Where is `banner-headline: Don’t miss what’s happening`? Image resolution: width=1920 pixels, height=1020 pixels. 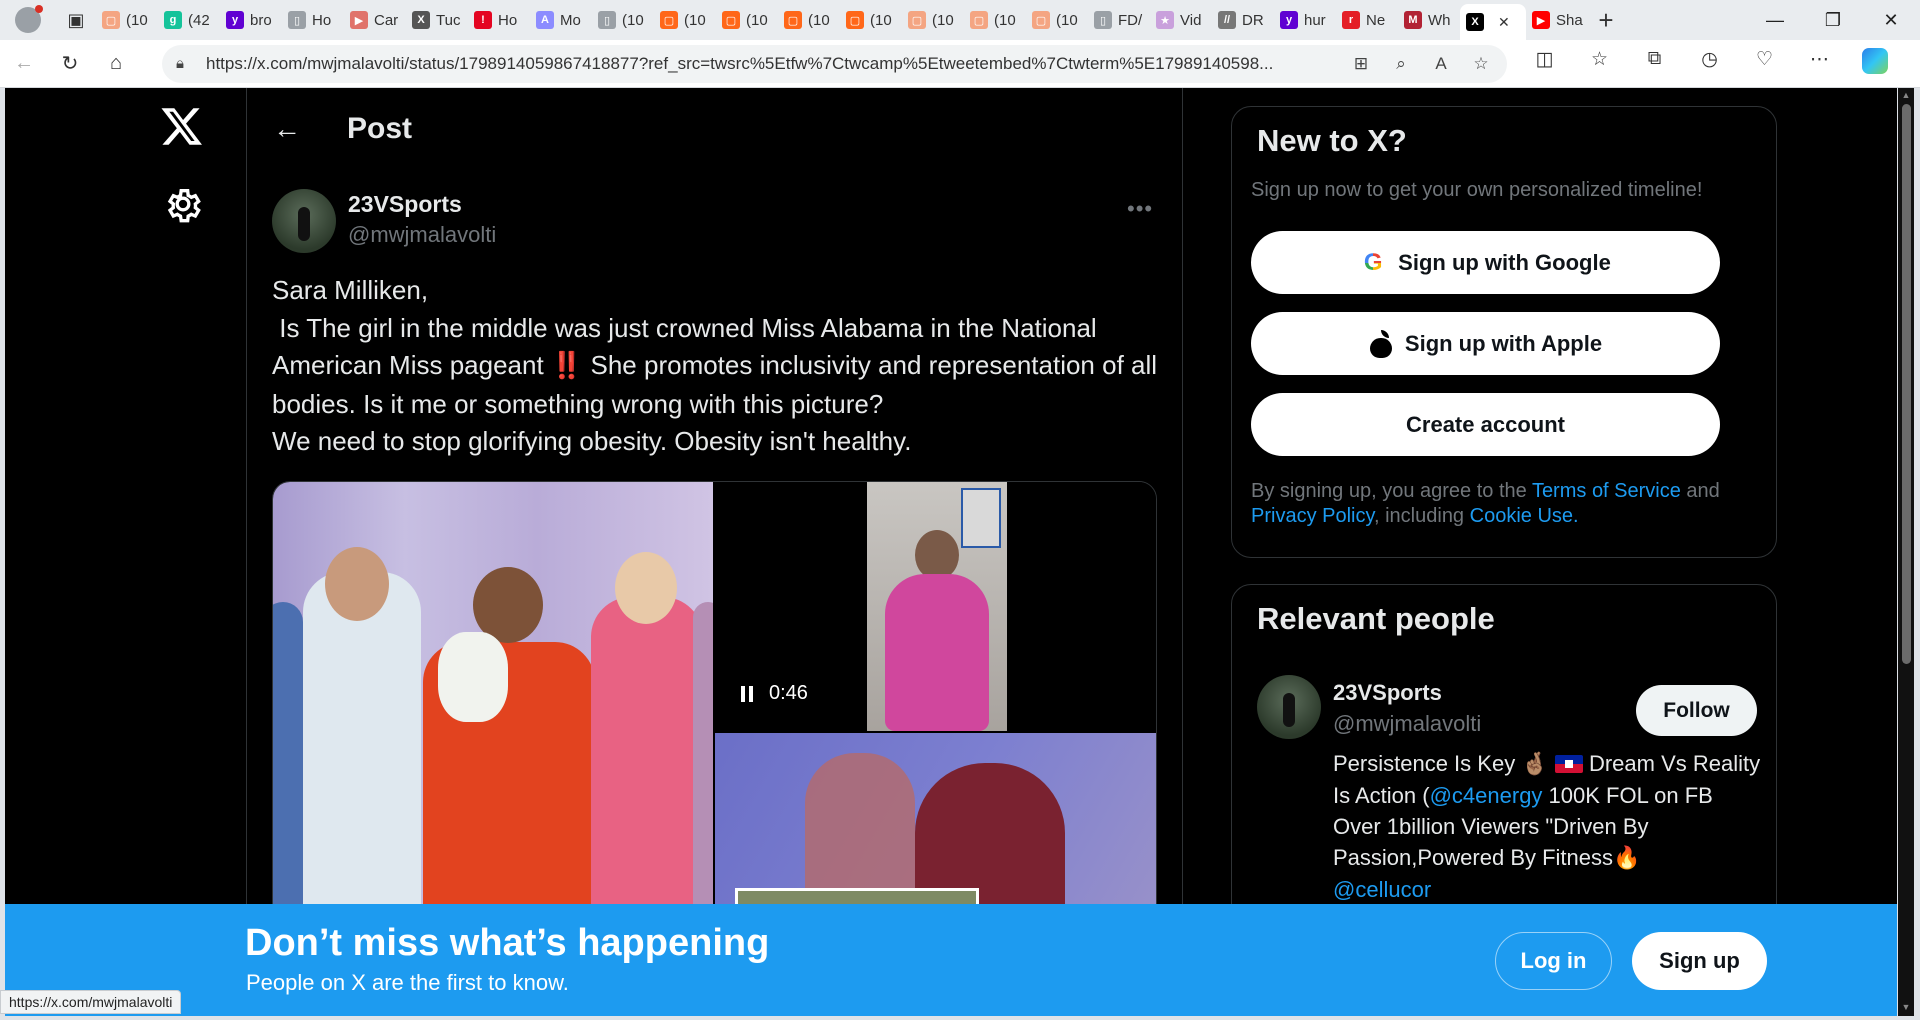
banner-headline: Don’t miss what’s happening is located at coordinates (507, 943).